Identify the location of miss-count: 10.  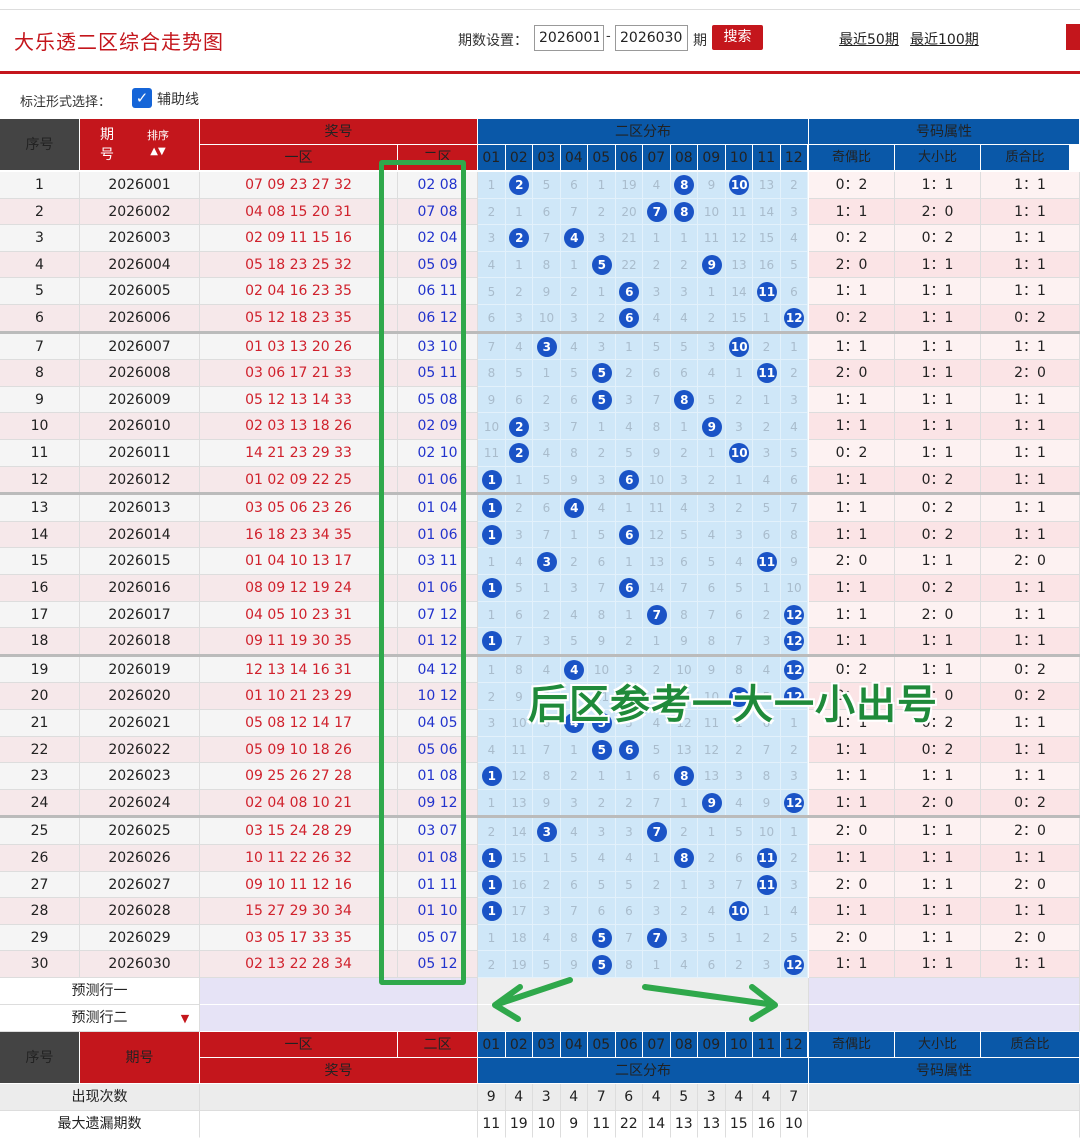
(546, 318).